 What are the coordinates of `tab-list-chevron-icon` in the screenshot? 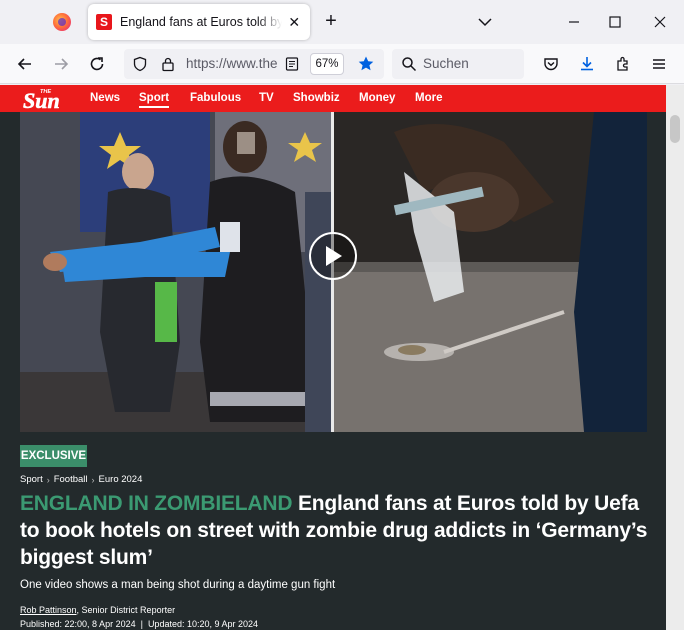 It's located at (485, 22).